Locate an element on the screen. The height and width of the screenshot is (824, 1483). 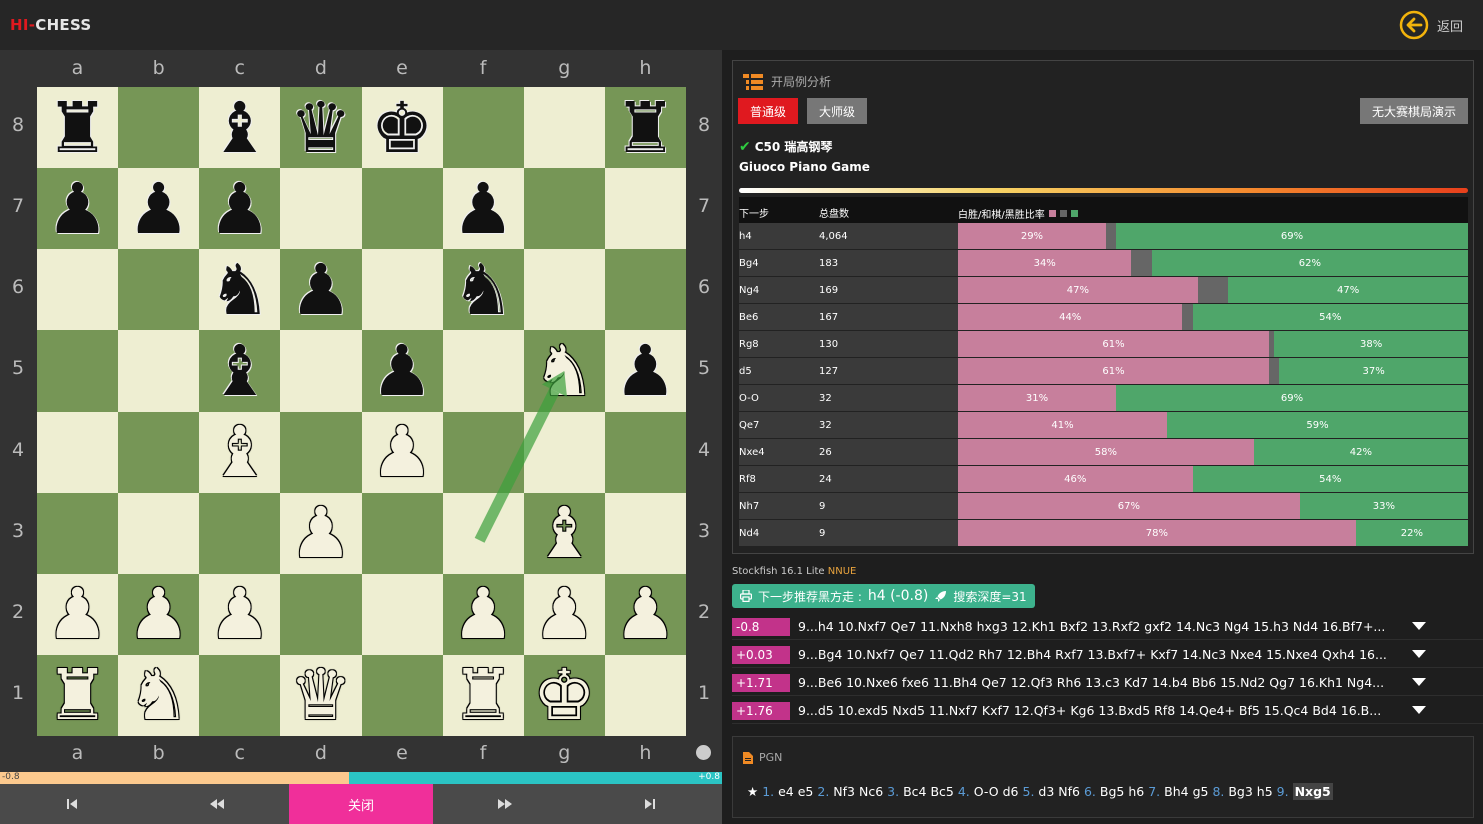
white-king-g1: ♚ is located at coordinates (564, 695).